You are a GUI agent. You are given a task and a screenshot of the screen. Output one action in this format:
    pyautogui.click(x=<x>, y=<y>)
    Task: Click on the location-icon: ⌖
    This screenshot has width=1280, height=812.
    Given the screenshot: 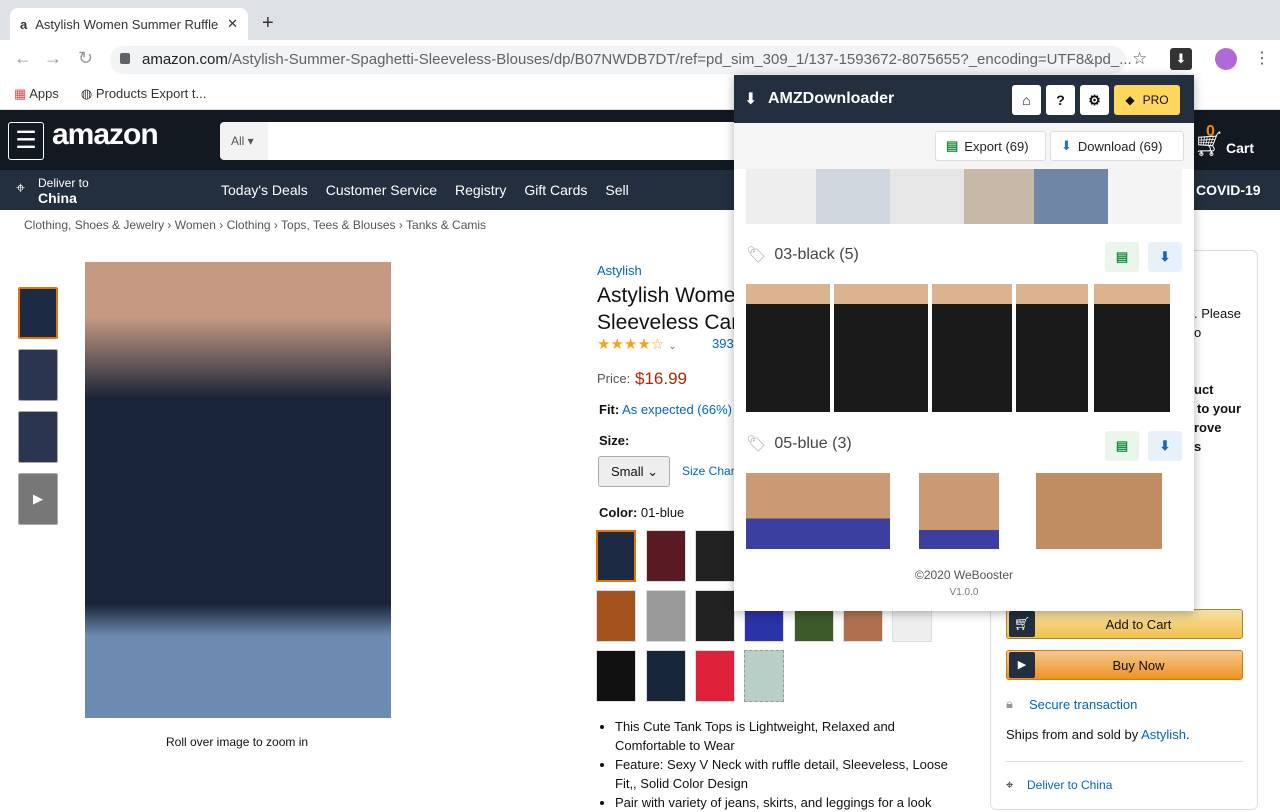 What is the action you would take?
    pyautogui.click(x=21, y=188)
    